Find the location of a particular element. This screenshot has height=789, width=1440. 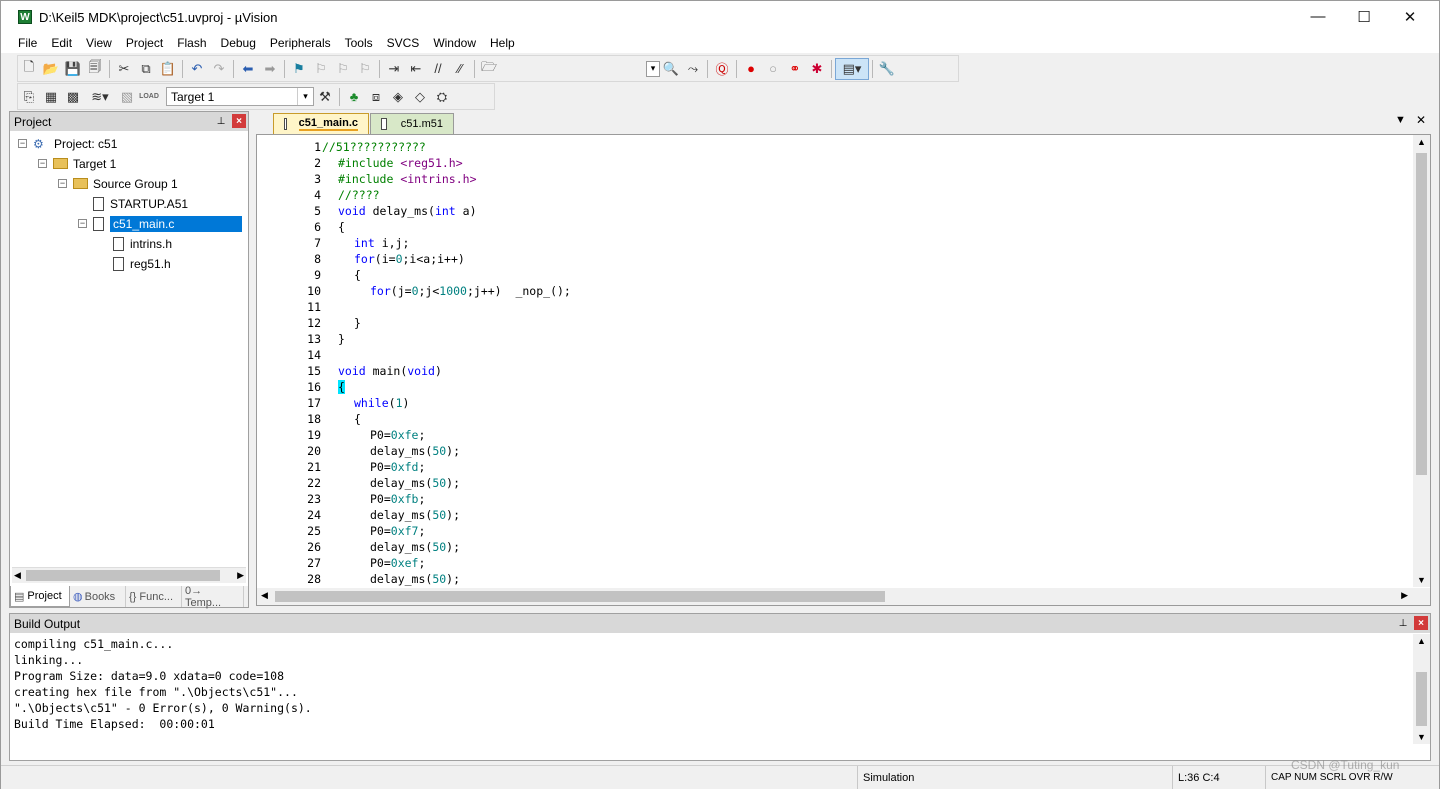

menu-project: Project is located at coordinates (144, 43).